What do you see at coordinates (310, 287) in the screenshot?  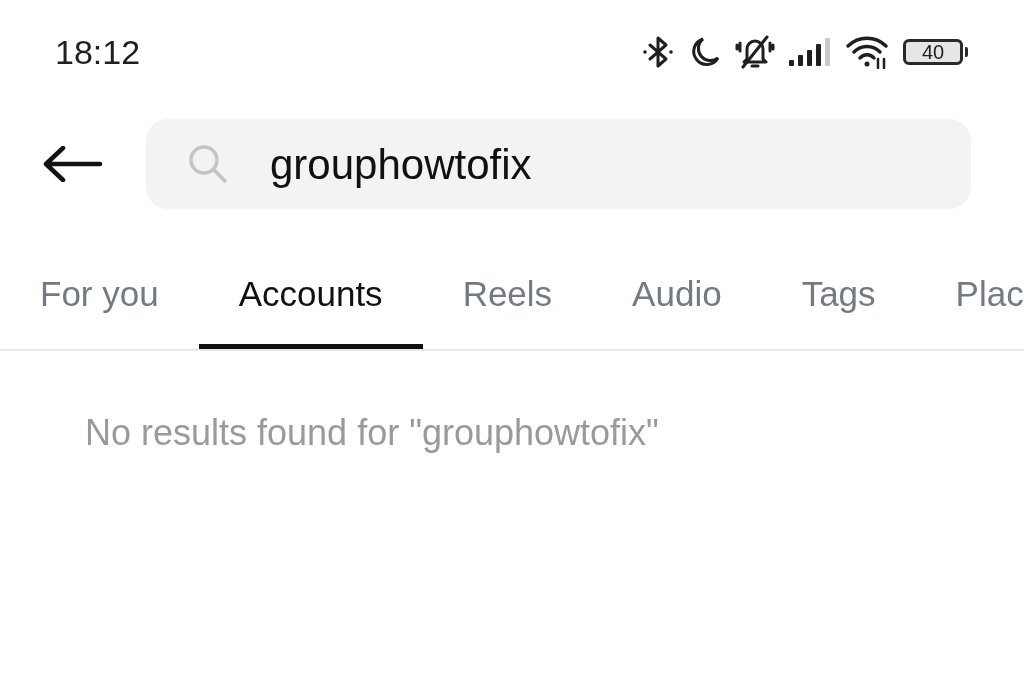 I see `tab: Accounts` at bounding box center [310, 287].